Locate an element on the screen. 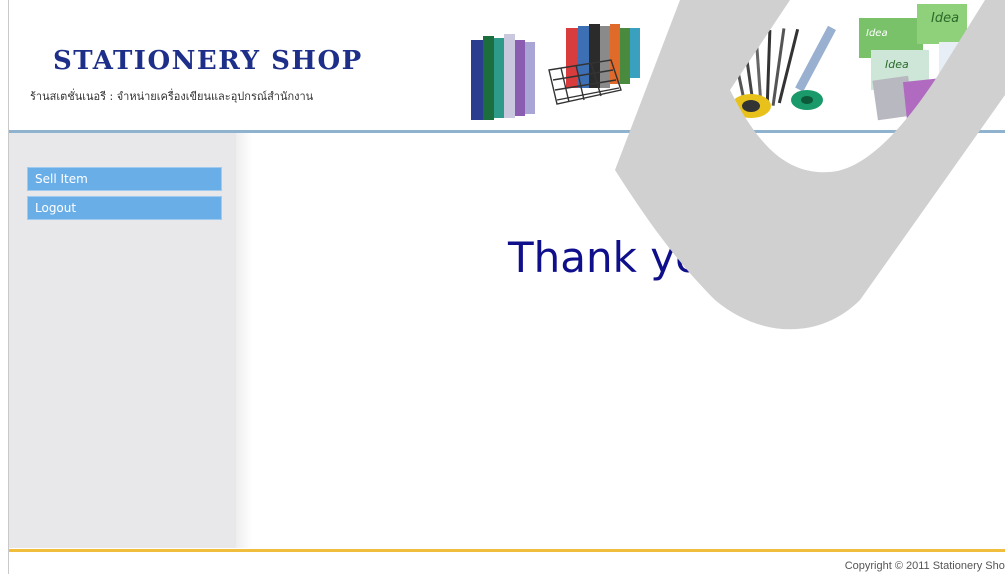  banner-text-a: A is located at coordinates (974, 88).